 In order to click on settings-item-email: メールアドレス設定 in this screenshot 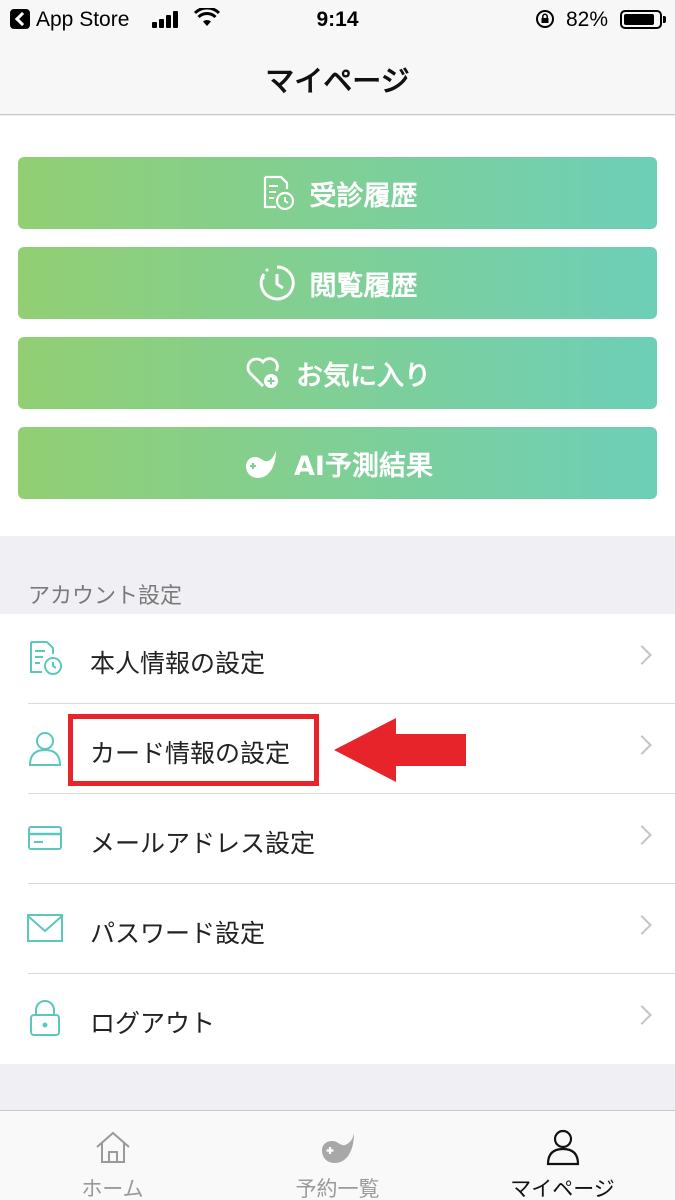, I will do `click(337, 839)`.